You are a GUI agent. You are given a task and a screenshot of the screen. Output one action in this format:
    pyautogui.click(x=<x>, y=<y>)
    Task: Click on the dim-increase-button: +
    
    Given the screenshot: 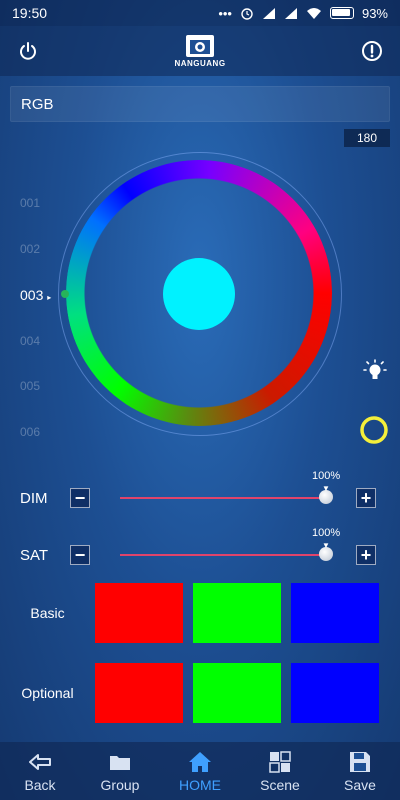 What is the action you would take?
    pyautogui.click(x=366, y=498)
    